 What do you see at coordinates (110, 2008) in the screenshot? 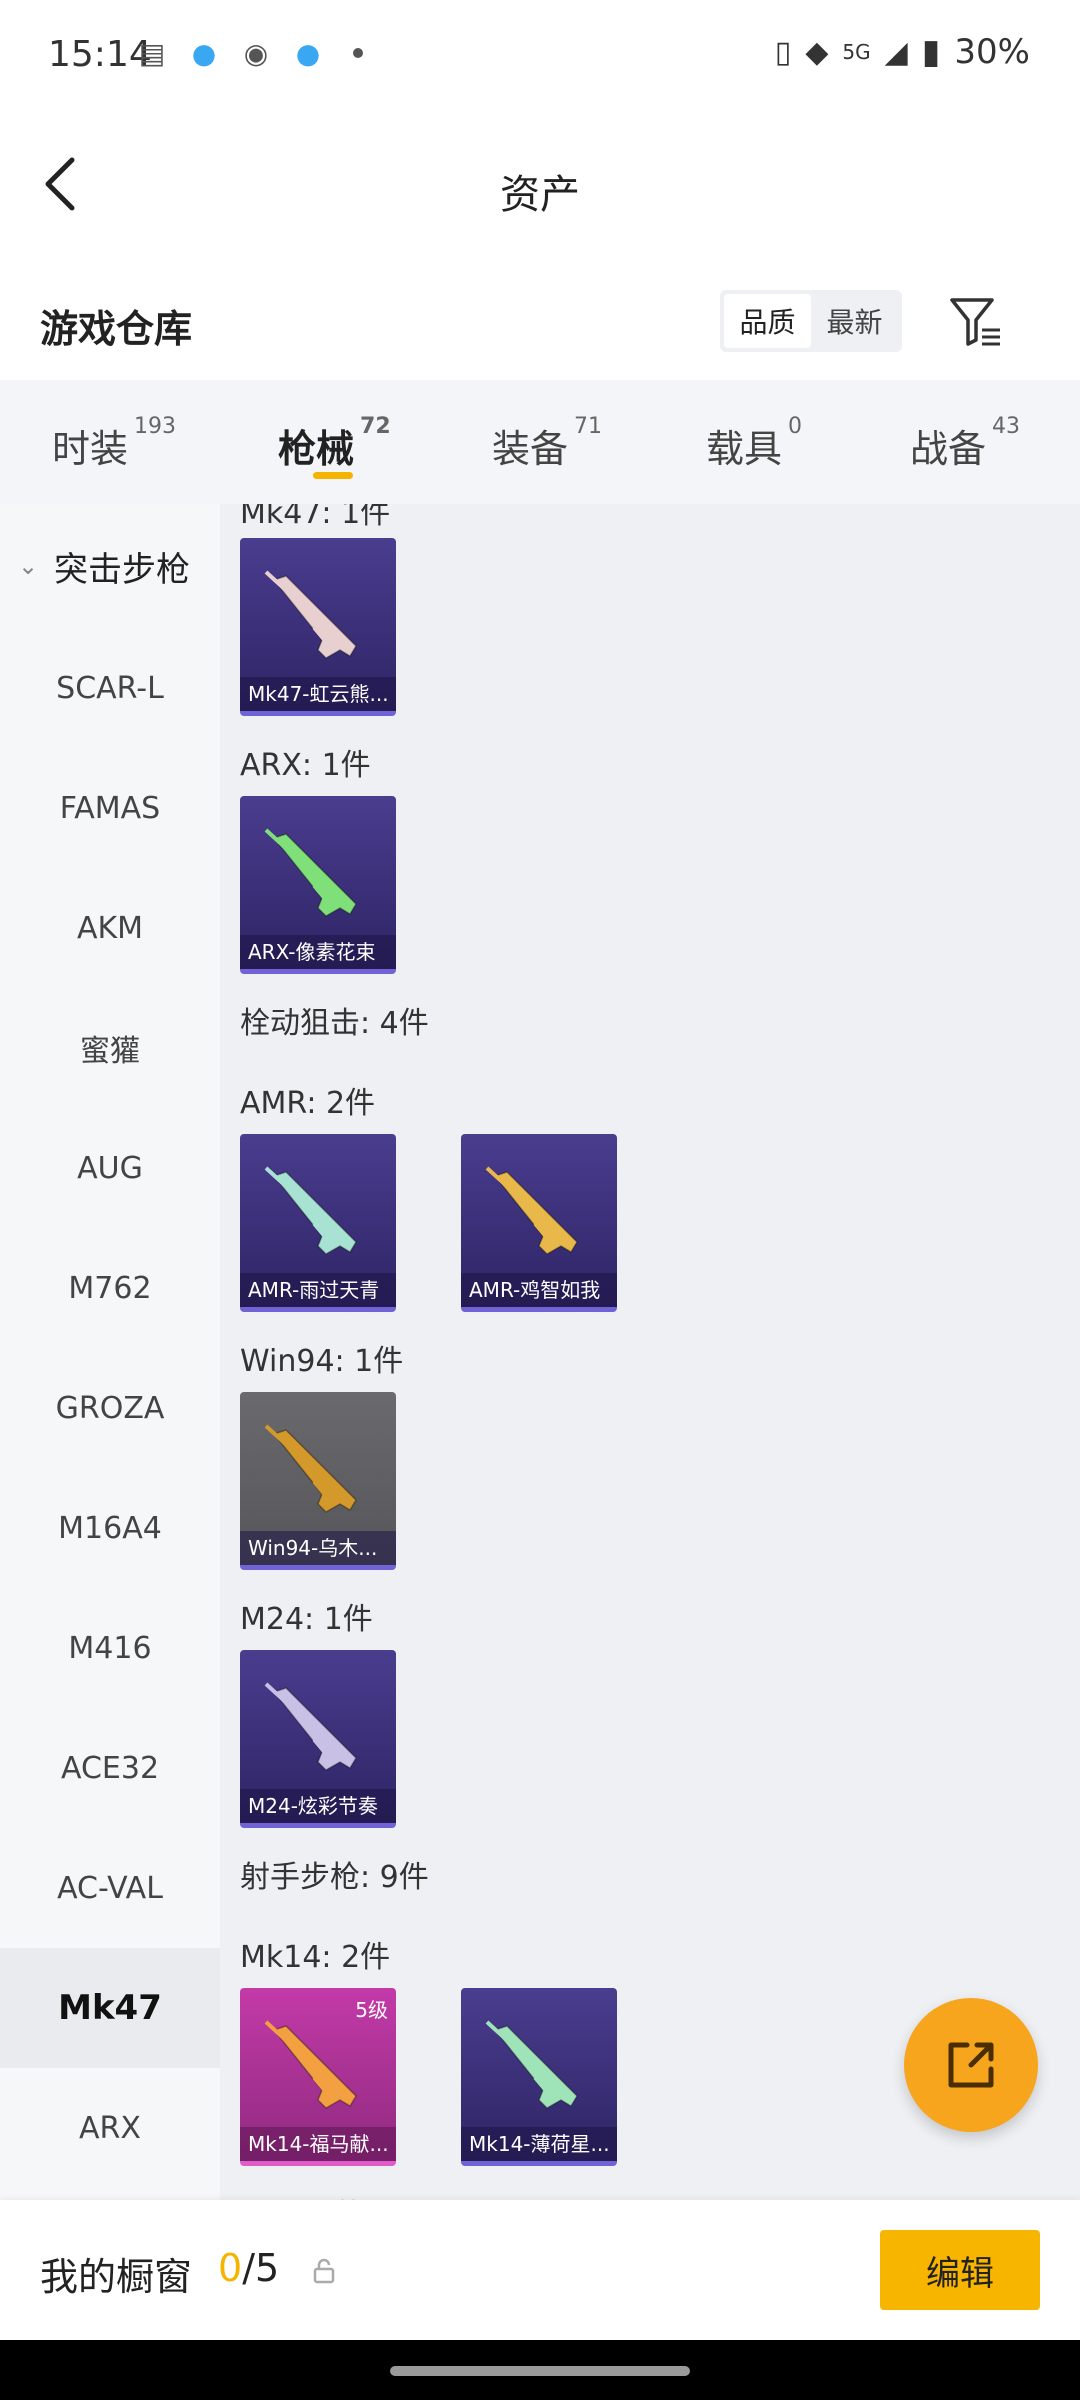
I see `sidebar-item-active: Mk47` at bounding box center [110, 2008].